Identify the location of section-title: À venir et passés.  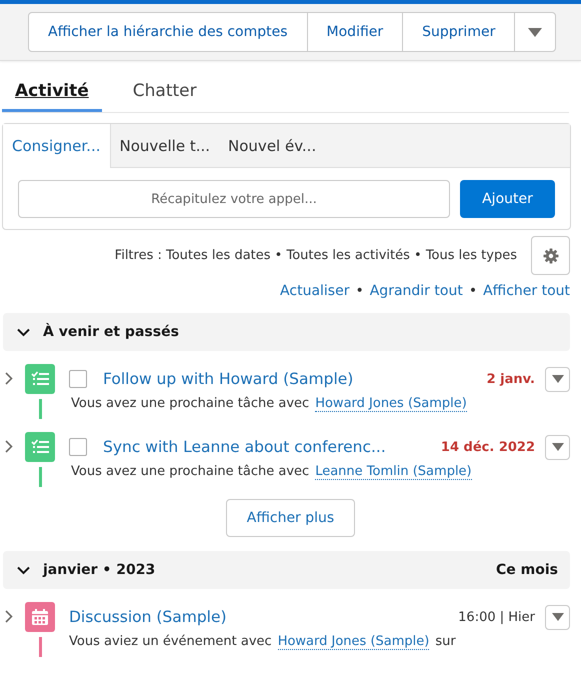
(111, 332).